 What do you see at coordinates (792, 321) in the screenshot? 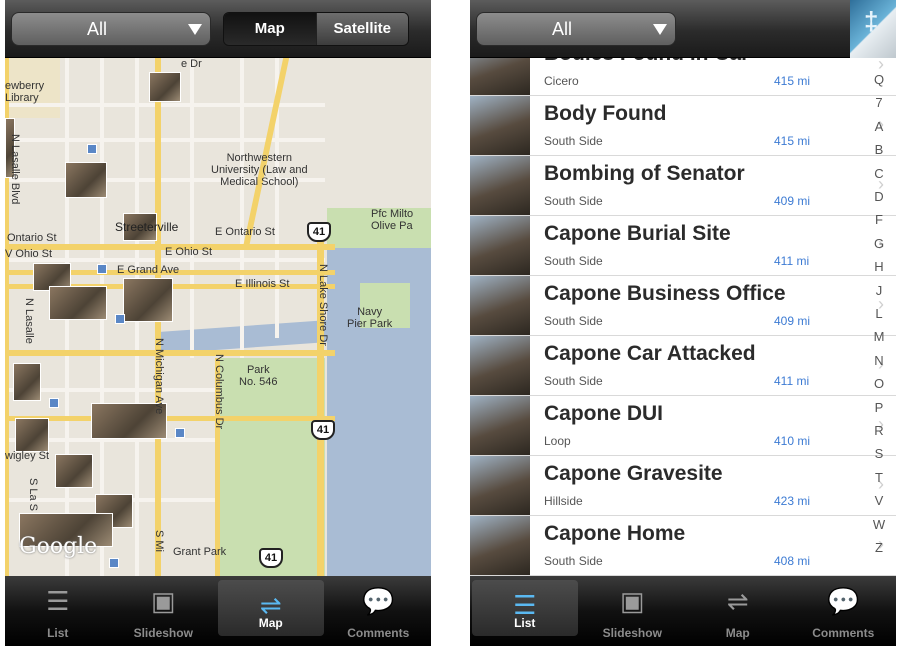
I see `location-distance: 409 mi` at bounding box center [792, 321].